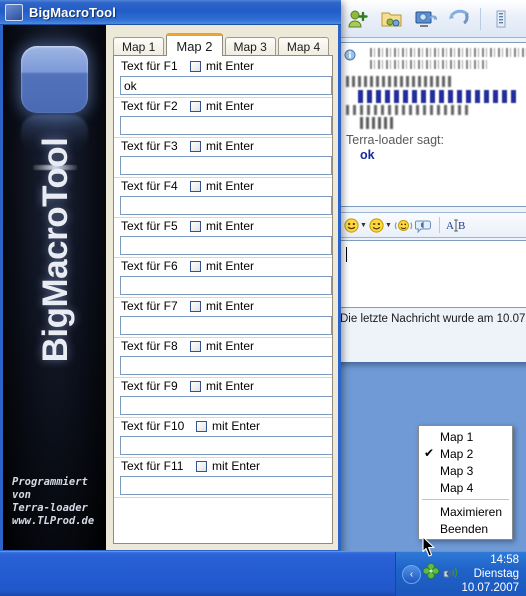 The width and height of the screenshot is (526, 596). I want to click on field-label: Text für F1, so click(149, 66).